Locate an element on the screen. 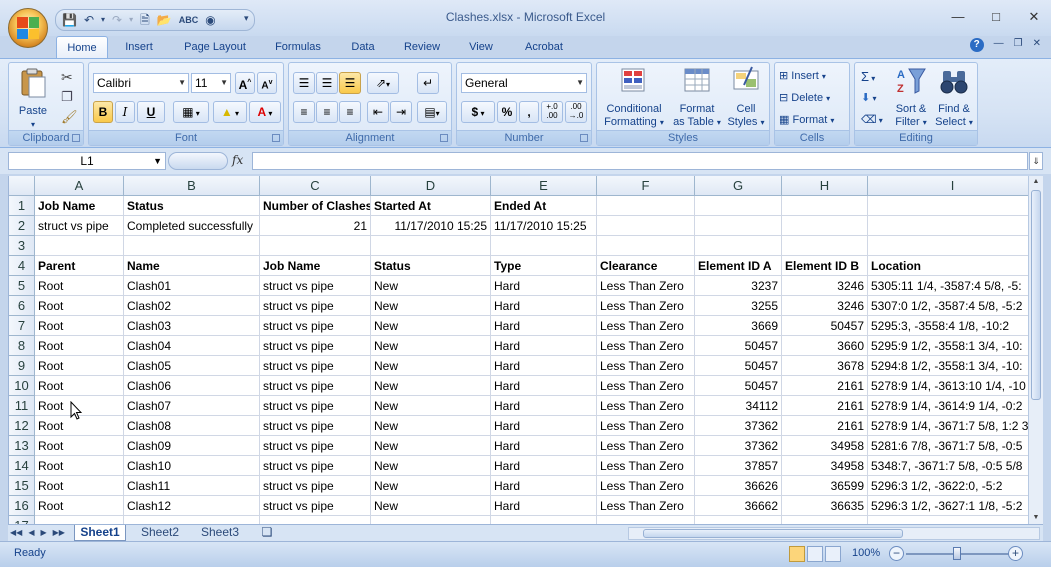 The width and height of the screenshot is (1051, 567). cell: Ended At is located at coordinates (544, 206).